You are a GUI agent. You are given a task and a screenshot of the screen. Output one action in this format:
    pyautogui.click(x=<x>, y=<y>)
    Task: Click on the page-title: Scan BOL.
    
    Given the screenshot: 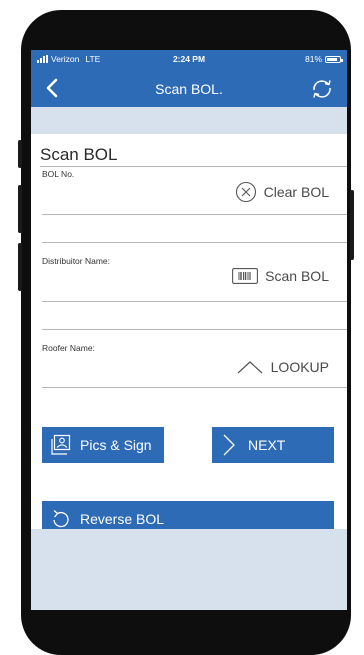 What is the action you would take?
    pyautogui.click(x=189, y=89)
    